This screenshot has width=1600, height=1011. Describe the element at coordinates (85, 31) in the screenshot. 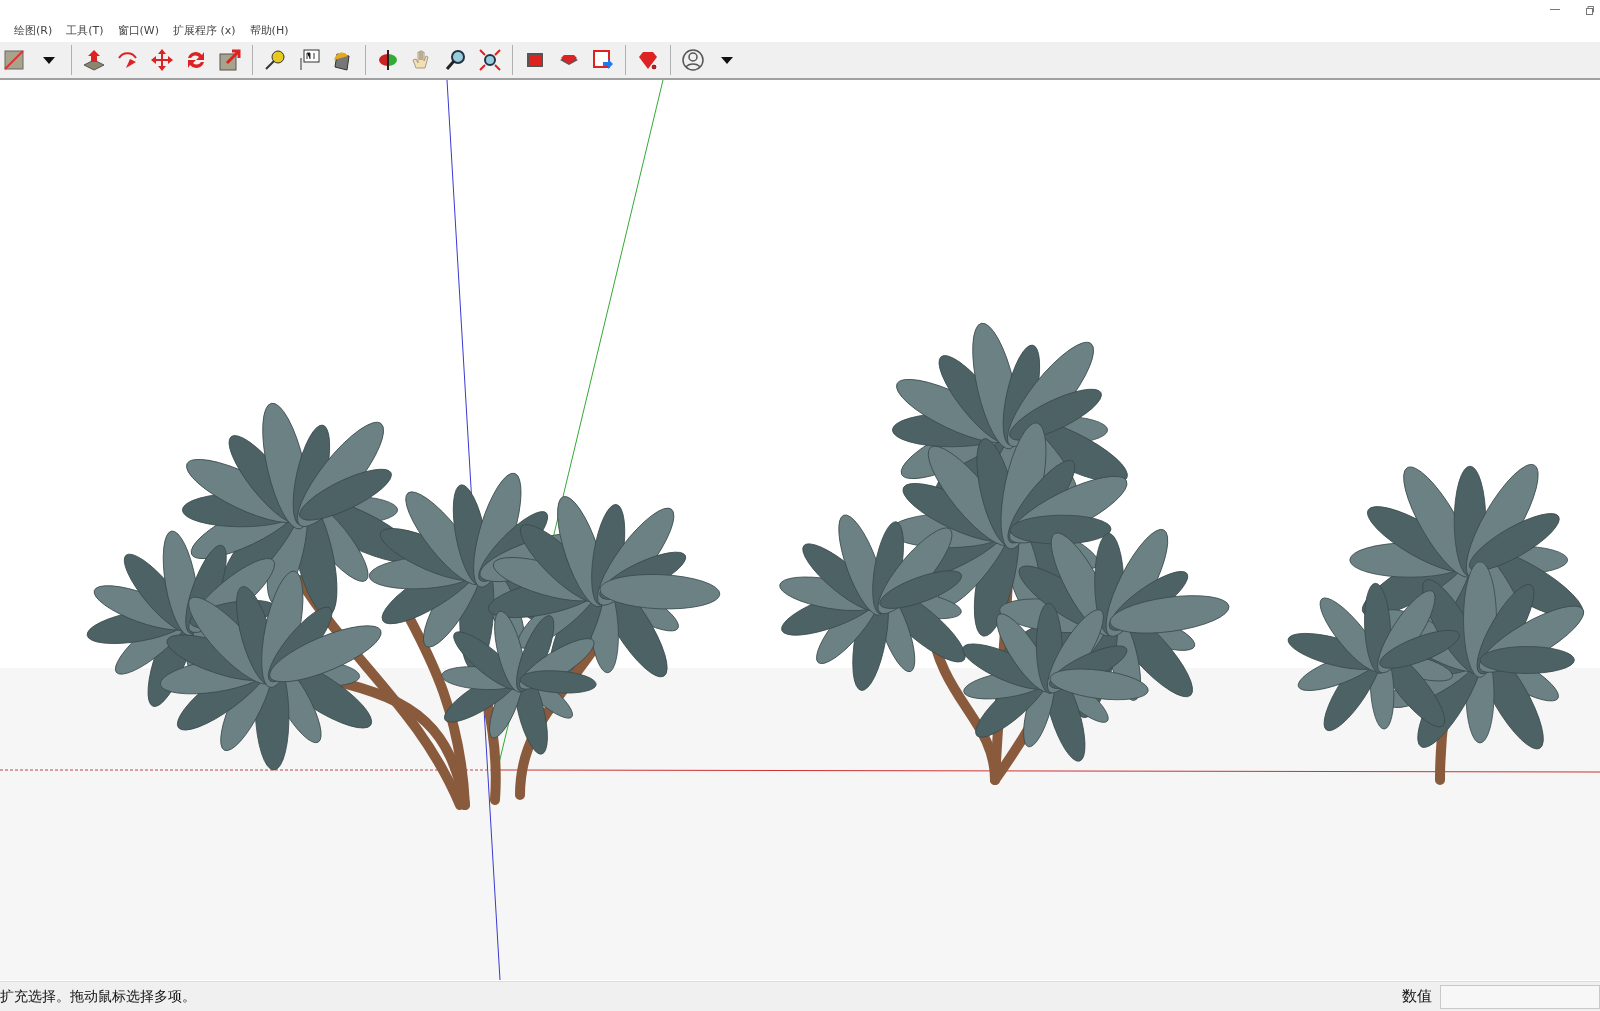

I see `menu-item: 工具(T)` at that location.